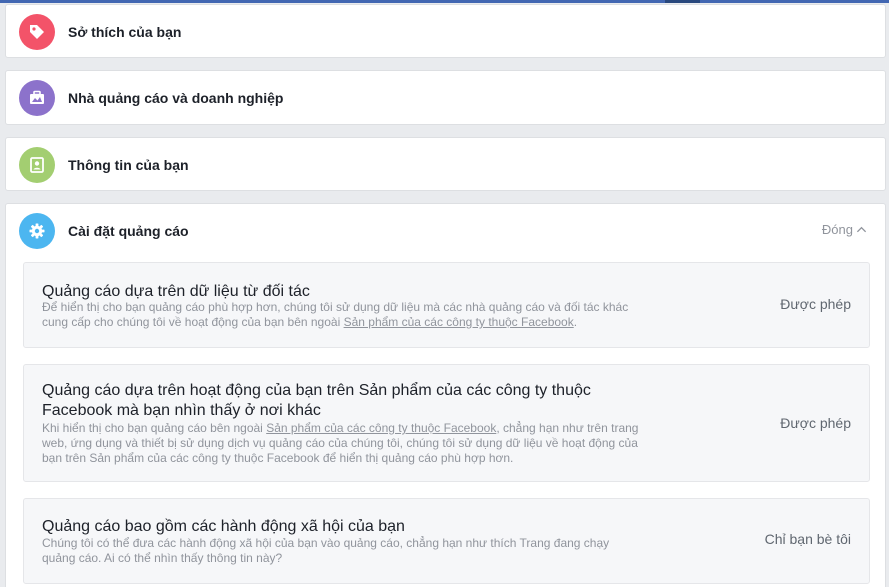 The width and height of the screenshot is (889, 587). Describe the element at coordinates (37, 32) in the screenshot. I see `tag-icon` at that location.